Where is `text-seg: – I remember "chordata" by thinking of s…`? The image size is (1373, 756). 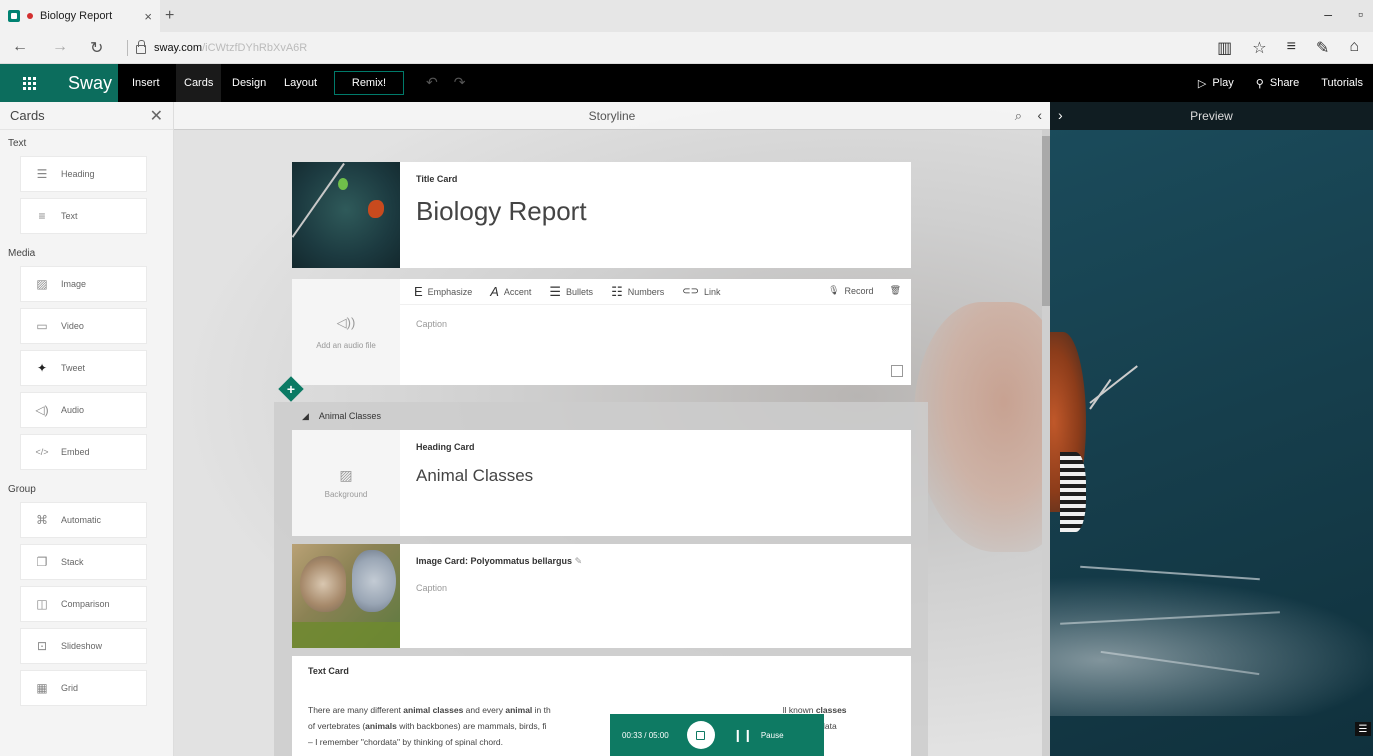
text-seg: – I remember "chordata" by thinking of s… is located at coordinates (406, 742).